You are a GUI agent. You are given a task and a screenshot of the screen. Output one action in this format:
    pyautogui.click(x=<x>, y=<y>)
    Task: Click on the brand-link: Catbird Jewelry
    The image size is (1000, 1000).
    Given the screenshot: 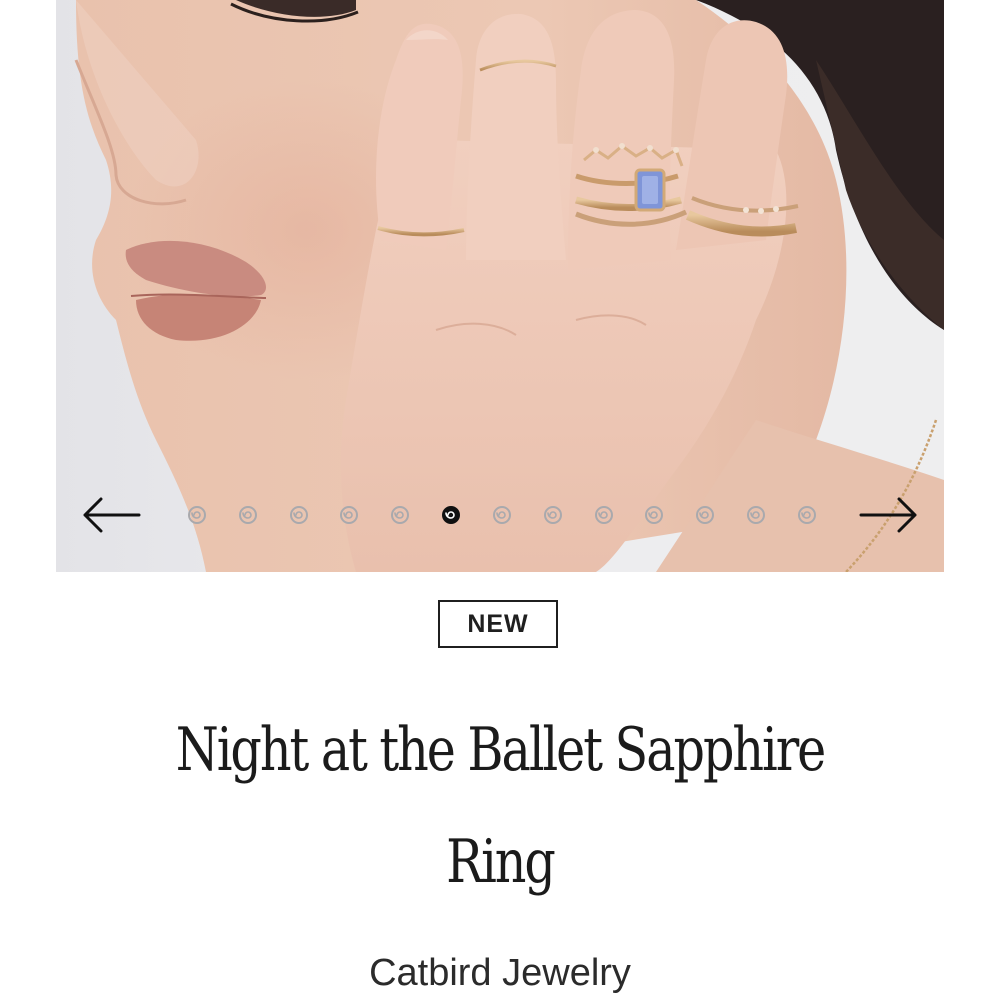 What is the action you would take?
    pyautogui.click(x=500, y=973)
    